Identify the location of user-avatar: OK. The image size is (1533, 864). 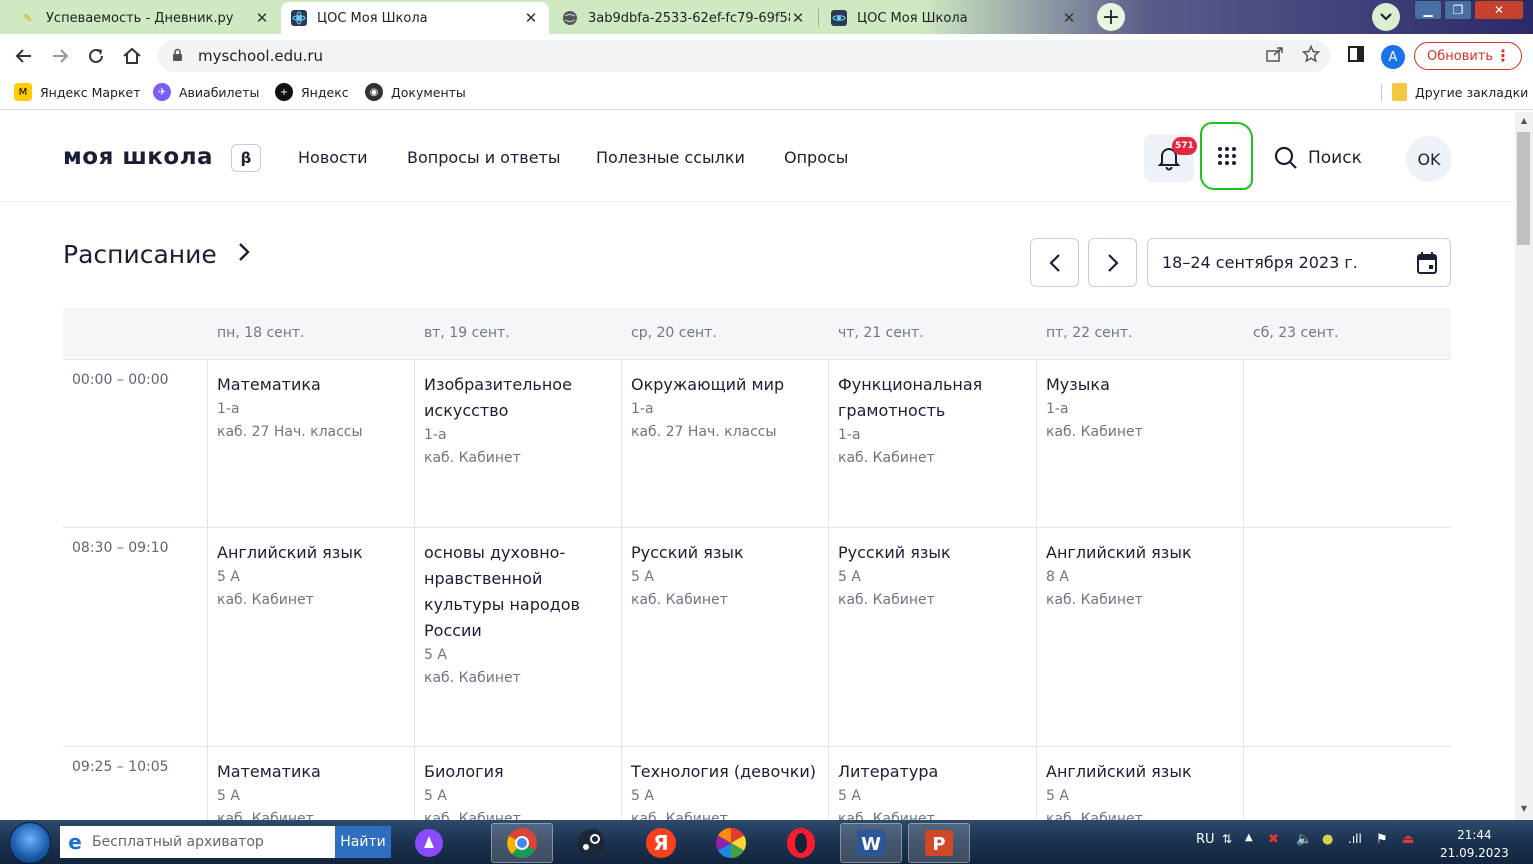
(1429, 159).